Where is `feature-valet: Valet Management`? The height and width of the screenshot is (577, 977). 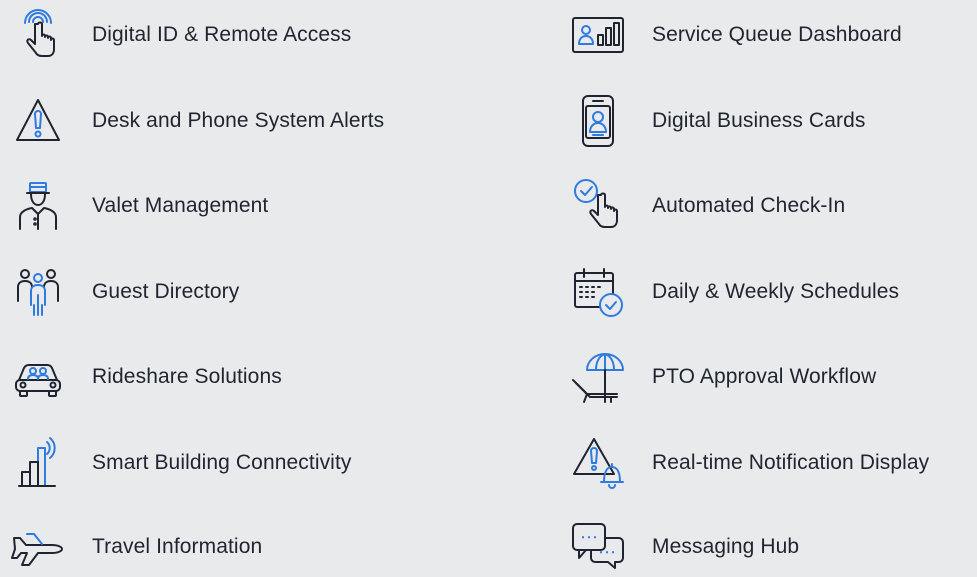
feature-valet: Valet Management is located at coordinates (134, 206).